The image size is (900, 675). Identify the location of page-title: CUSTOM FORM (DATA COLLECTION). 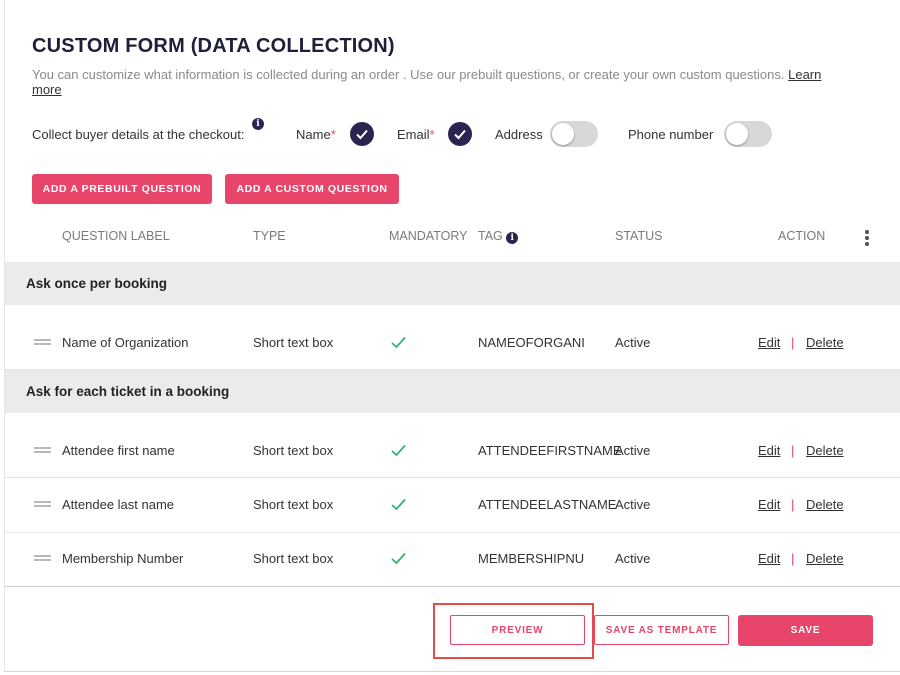
(213, 46).